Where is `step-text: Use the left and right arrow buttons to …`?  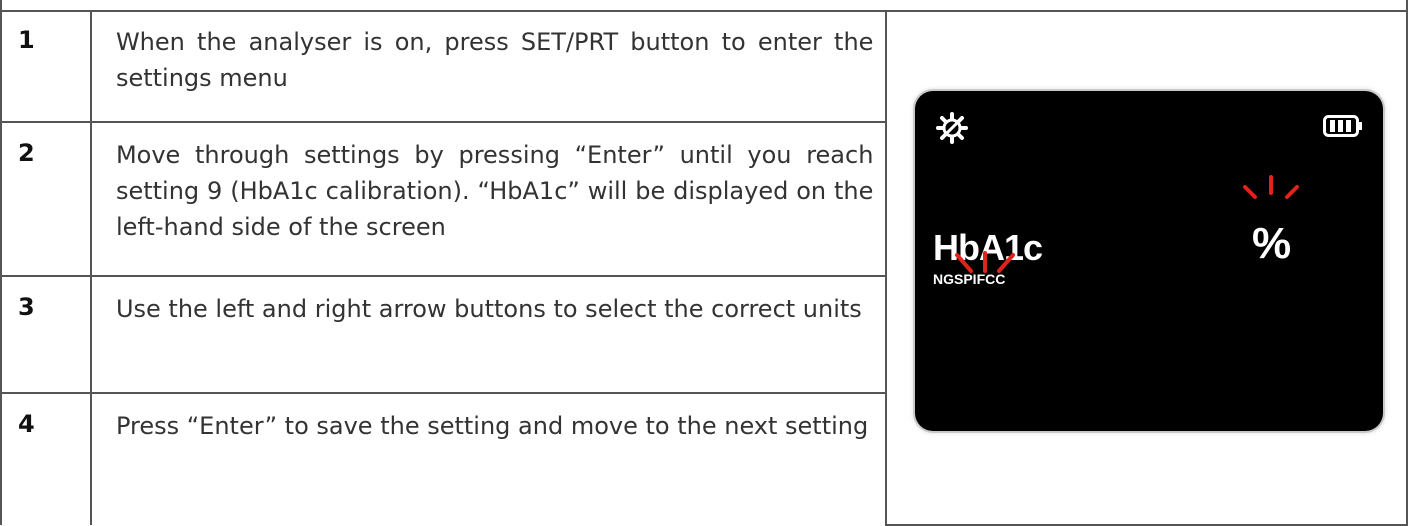
step-text: Use the left and right arrow buttons to … is located at coordinates (488, 334).